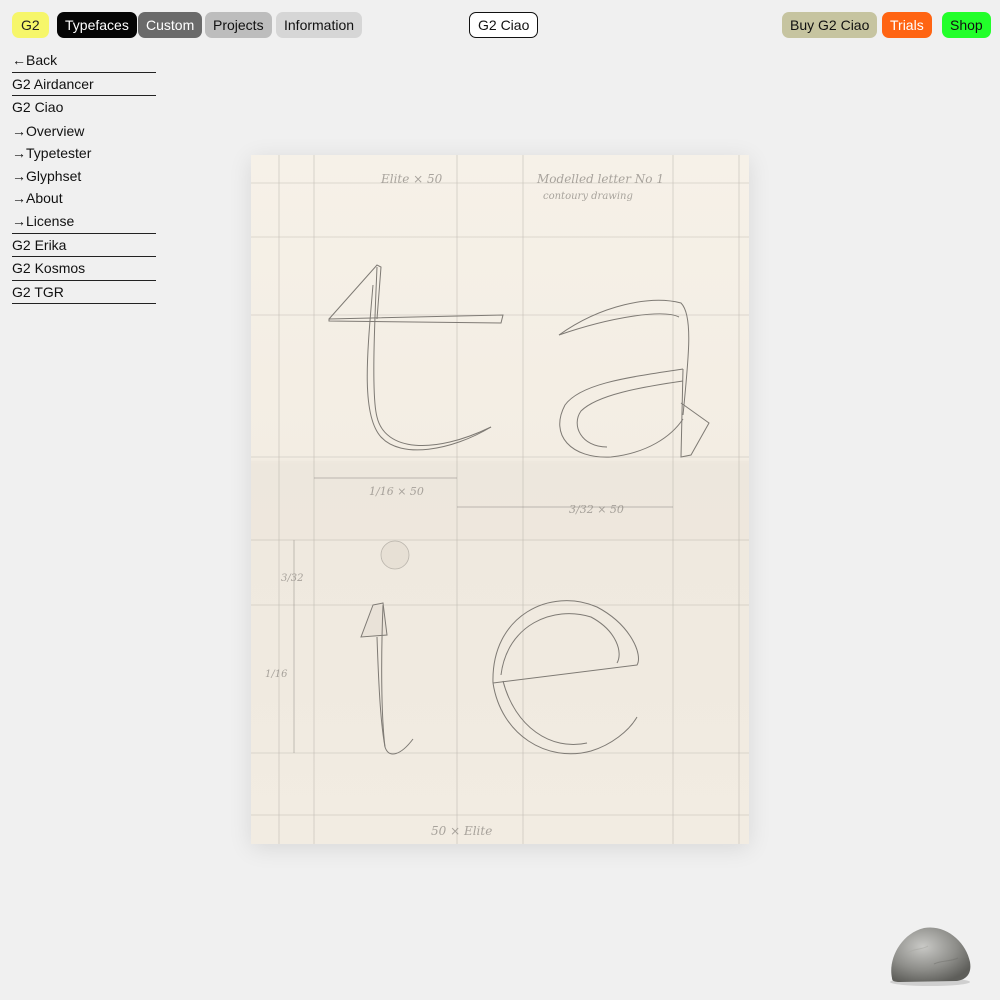 This screenshot has height=1000, width=1000. Describe the element at coordinates (395, 555) in the screenshot. I see `letter-i-dot` at that location.